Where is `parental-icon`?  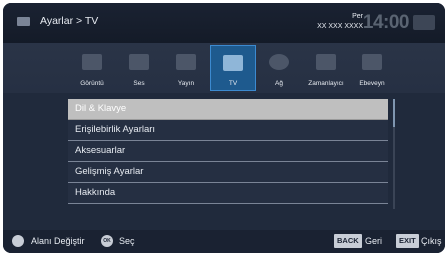 parental-icon is located at coordinates (372, 62).